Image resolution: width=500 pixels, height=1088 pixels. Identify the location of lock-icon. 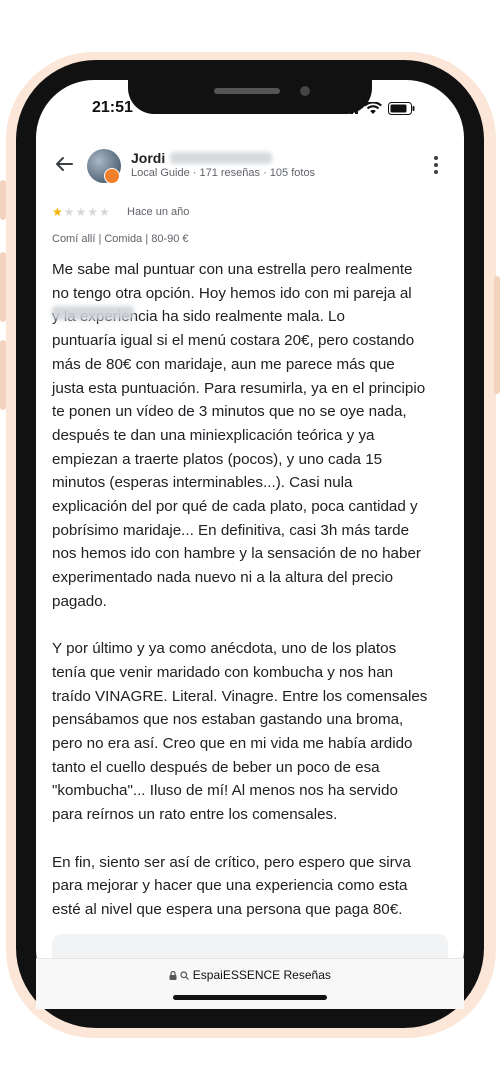
(173, 975).